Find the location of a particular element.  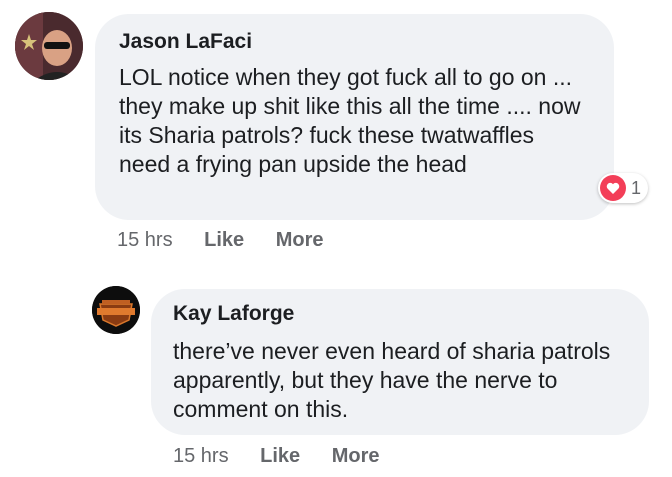

avatar-photo-icon is located at coordinates (49, 46).